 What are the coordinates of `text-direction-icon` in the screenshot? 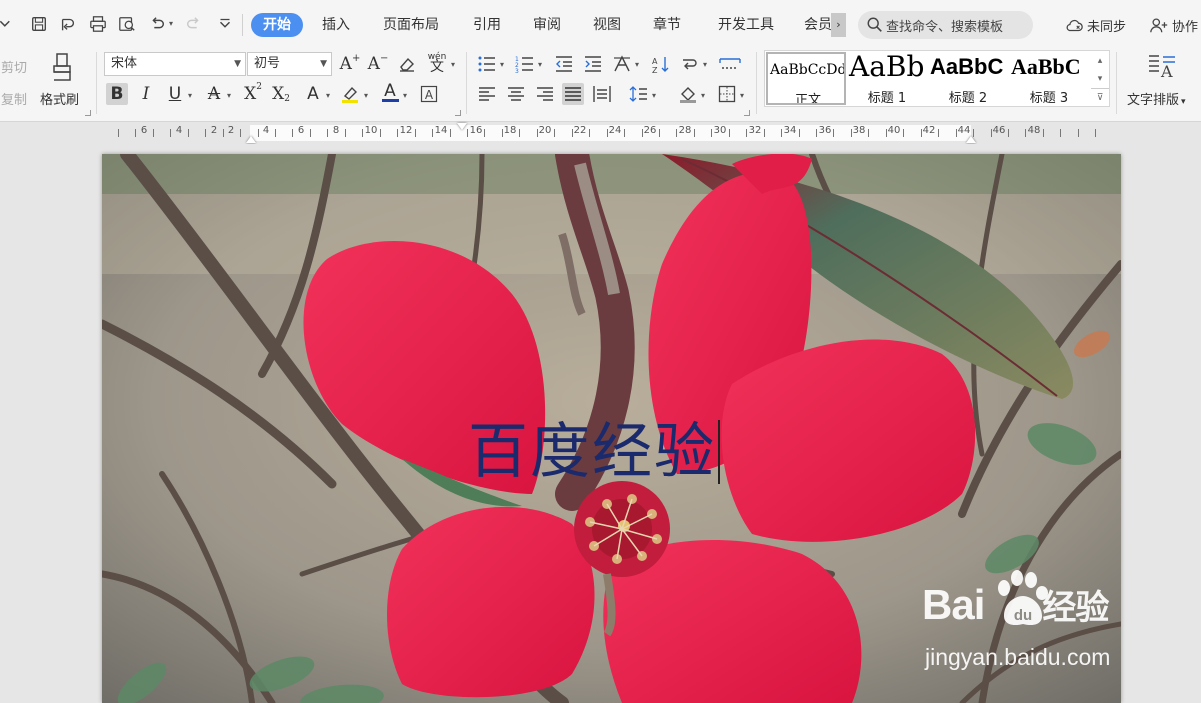 It's located at (622, 64).